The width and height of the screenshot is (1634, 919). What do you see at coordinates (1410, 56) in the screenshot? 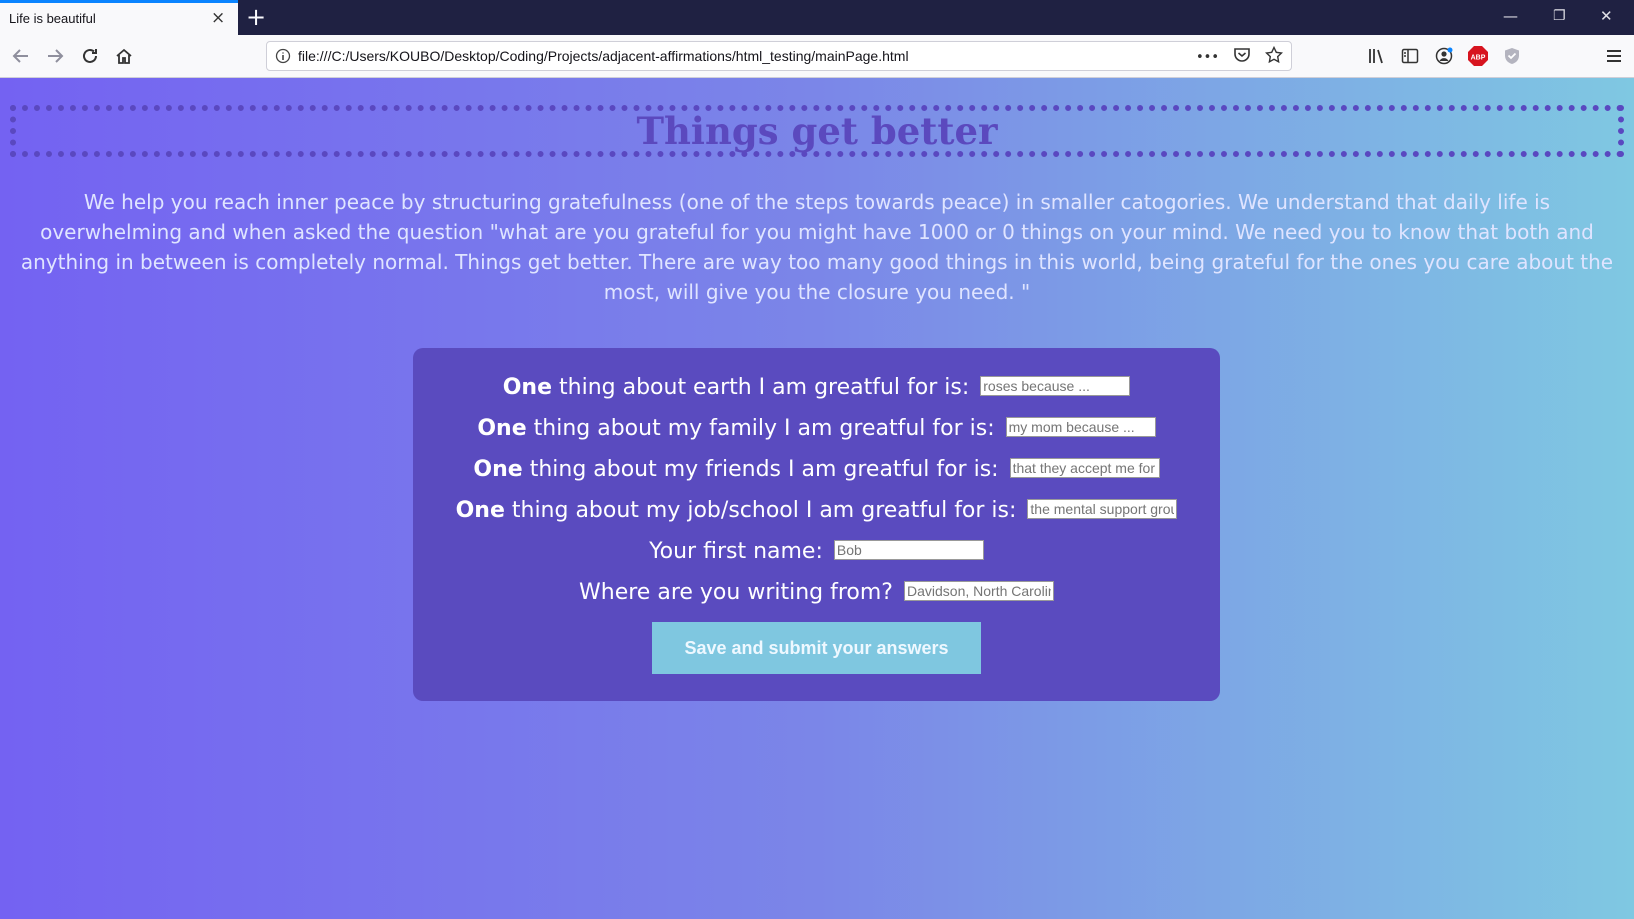
I see `sidebar-icon` at bounding box center [1410, 56].